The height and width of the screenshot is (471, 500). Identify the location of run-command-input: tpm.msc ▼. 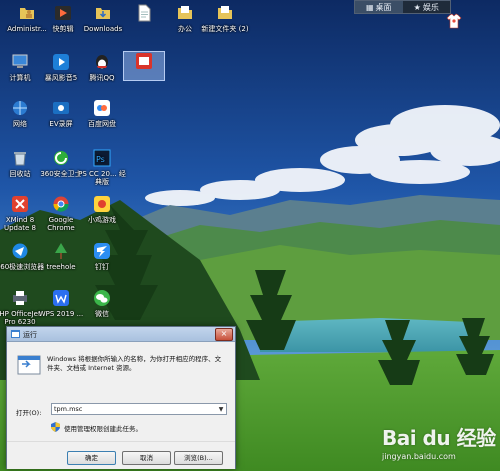
(139, 409).